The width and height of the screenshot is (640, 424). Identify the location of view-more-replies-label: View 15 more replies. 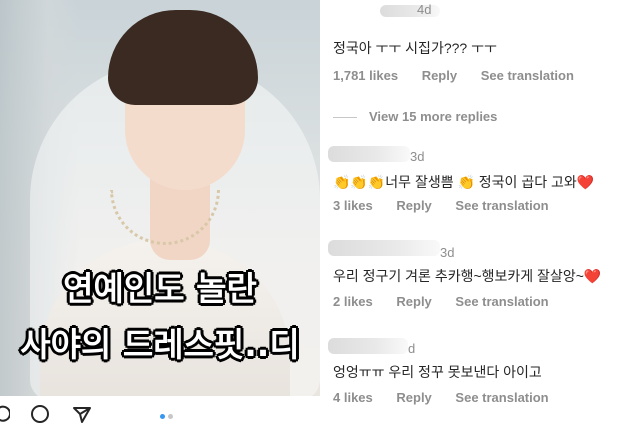
(433, 116).